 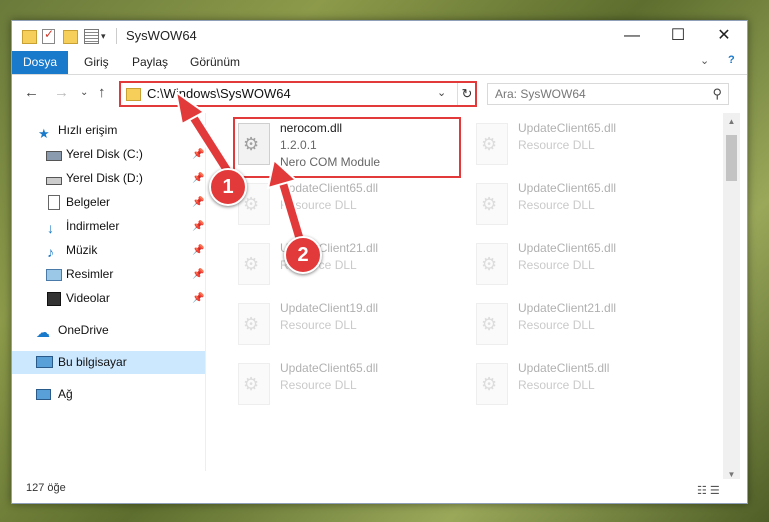 What do you see at coordinates (161, 35) in the screenshot?
I see `window-title: SysWOW64` at bounding box center [161, 35].